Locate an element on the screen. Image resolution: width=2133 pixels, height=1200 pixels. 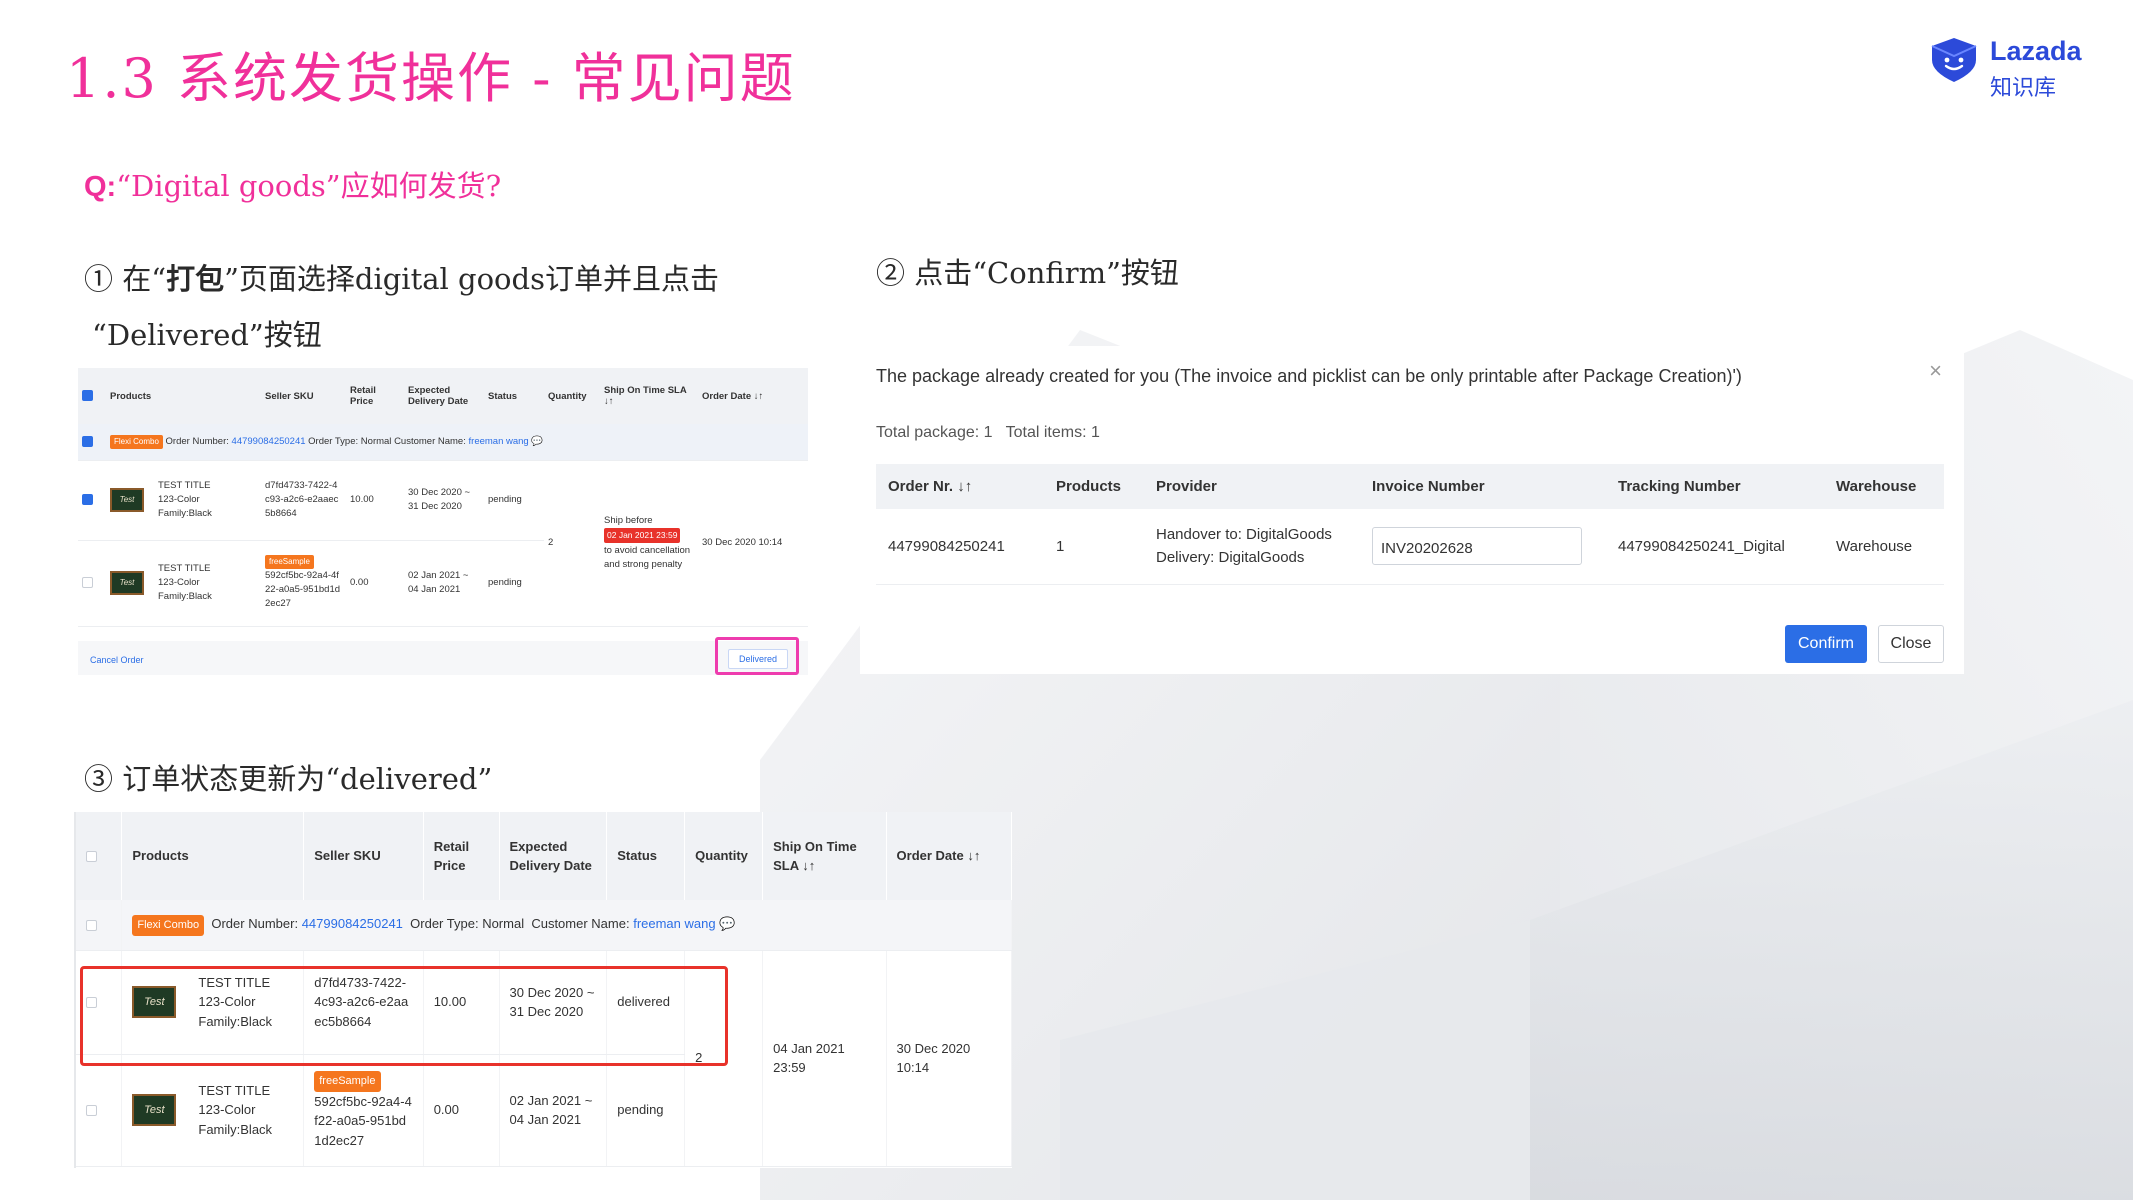
retail-price: 10.00 is located at coordinates (375, 500).